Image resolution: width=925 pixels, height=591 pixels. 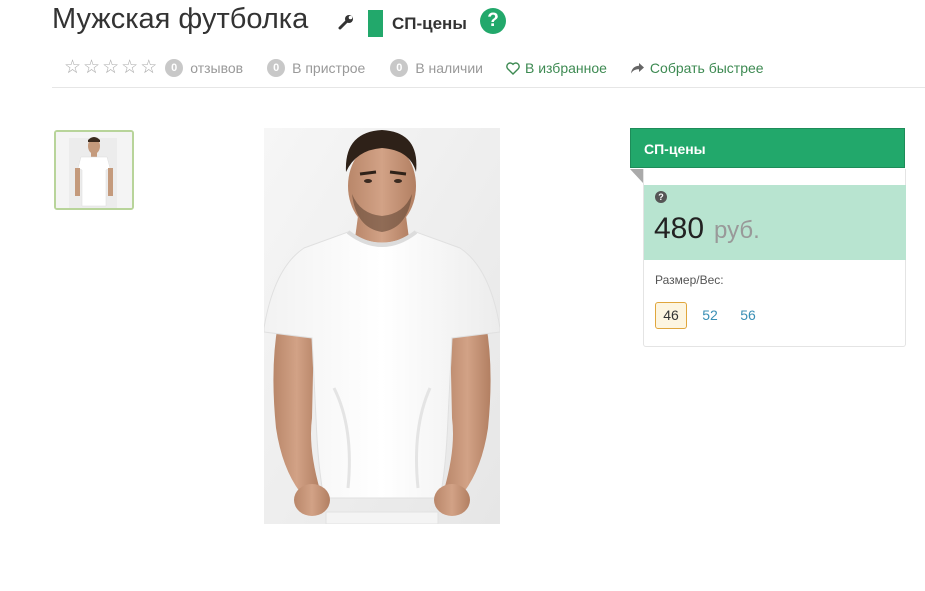 What do you see at coordinates (346, 22) in the screenshot?
I see `wrench-icon` at bounding box center [346, 22].